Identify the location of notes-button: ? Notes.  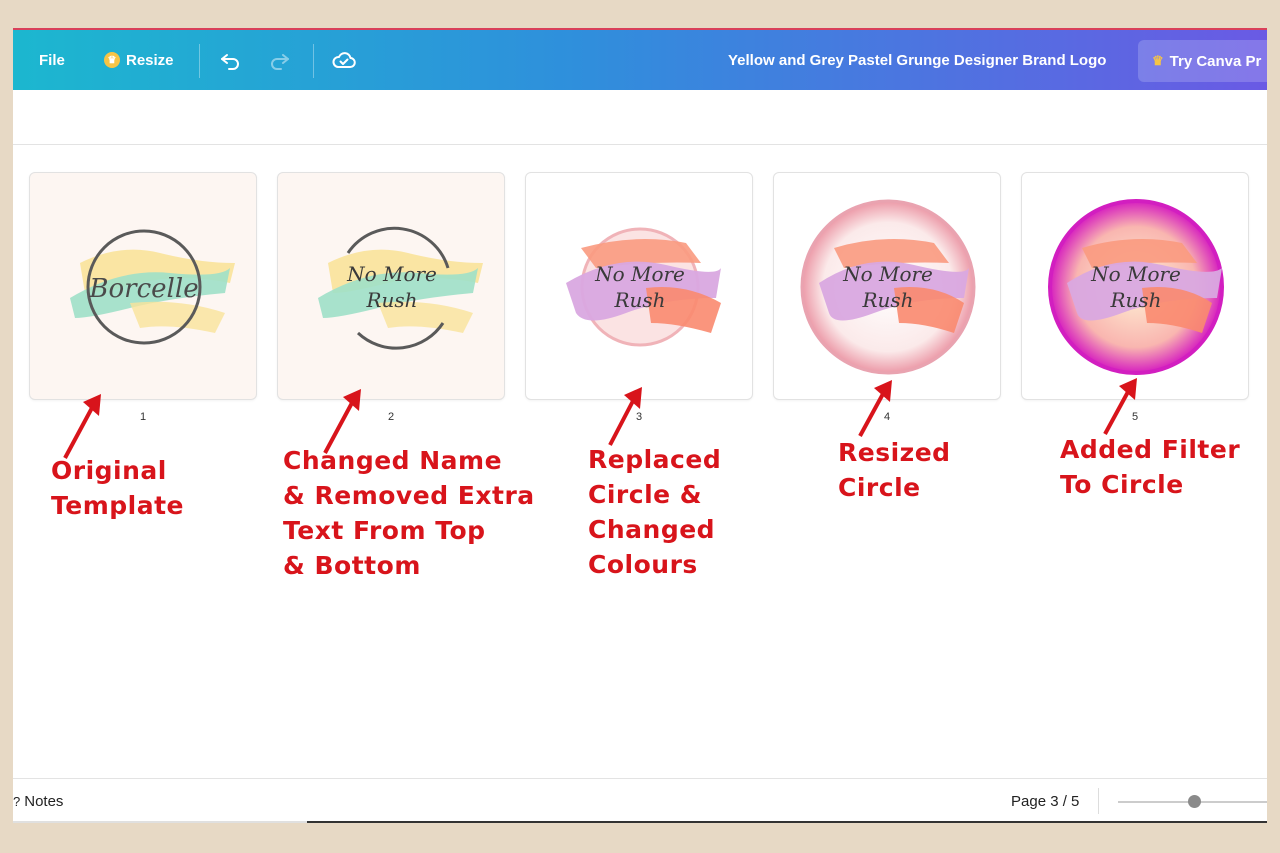
(38, 801).